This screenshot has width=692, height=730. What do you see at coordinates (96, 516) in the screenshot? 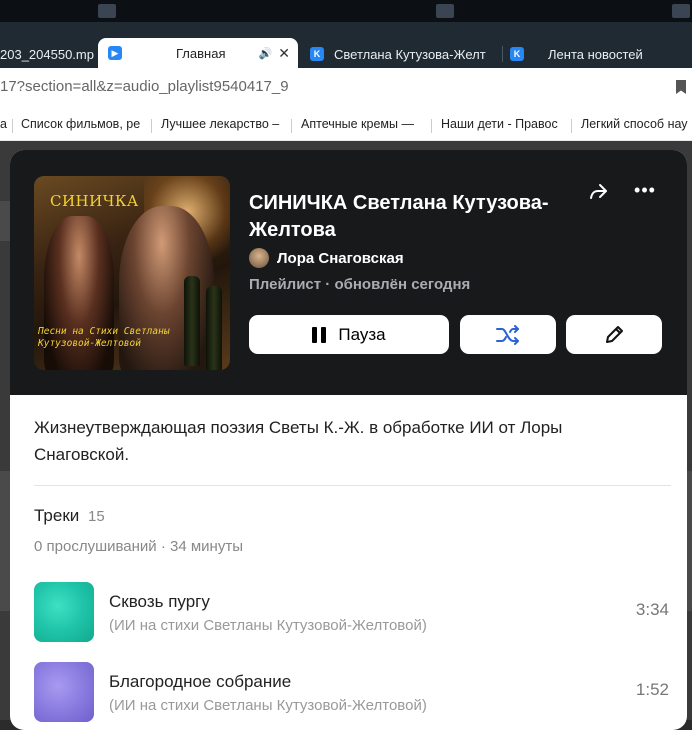
I see `tracks-count: 15` at bounding box center [96, 516].